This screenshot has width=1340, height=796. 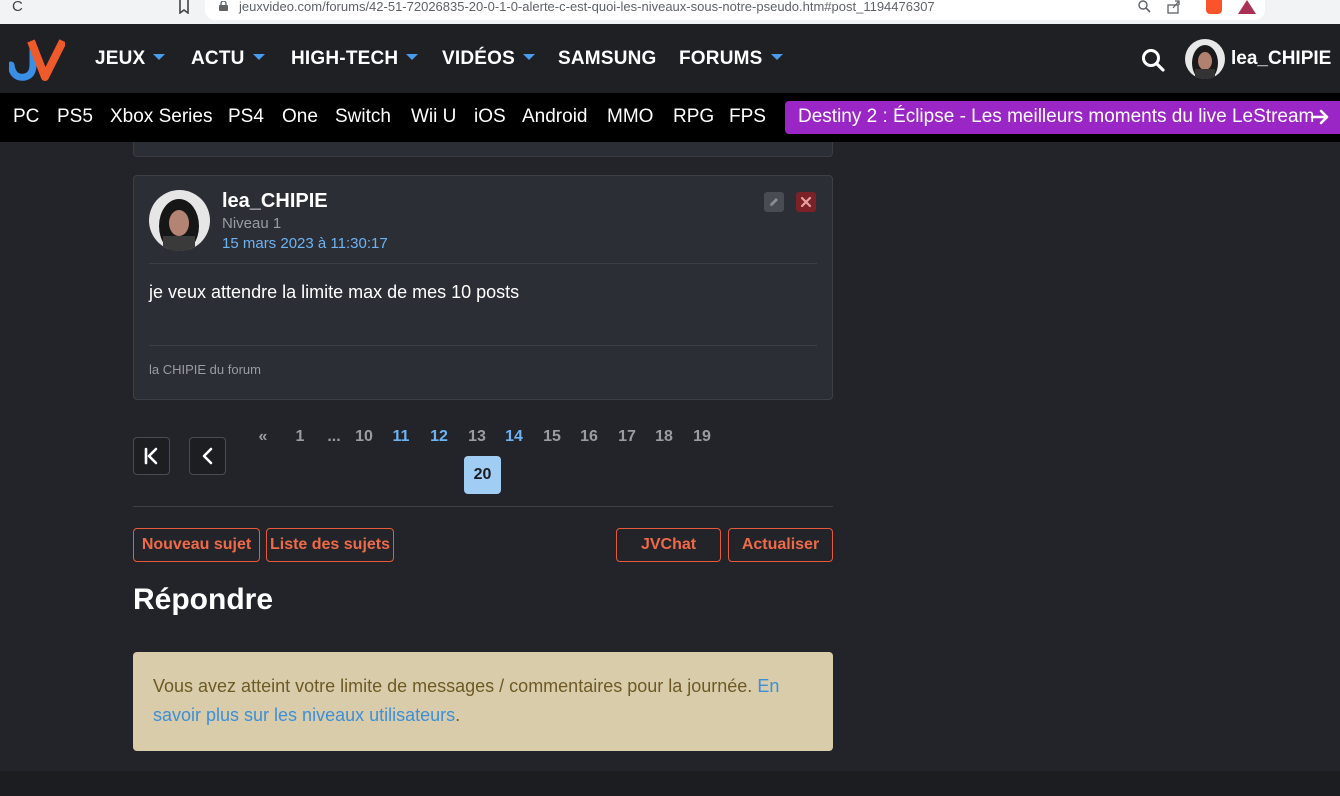 I want to click on nav-jeux: JEUX, so click(x=130, y=59).